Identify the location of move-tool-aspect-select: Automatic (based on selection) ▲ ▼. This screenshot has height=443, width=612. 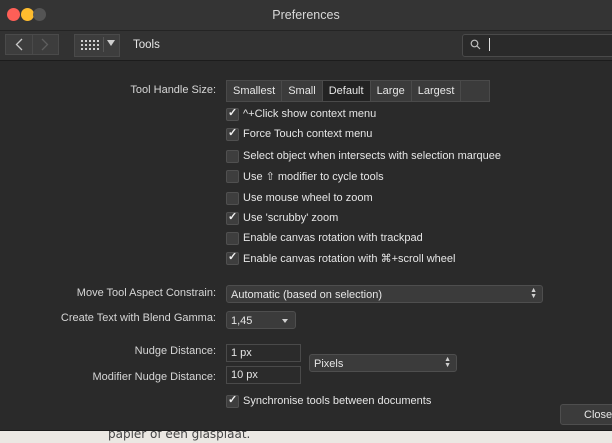
(384, 294).